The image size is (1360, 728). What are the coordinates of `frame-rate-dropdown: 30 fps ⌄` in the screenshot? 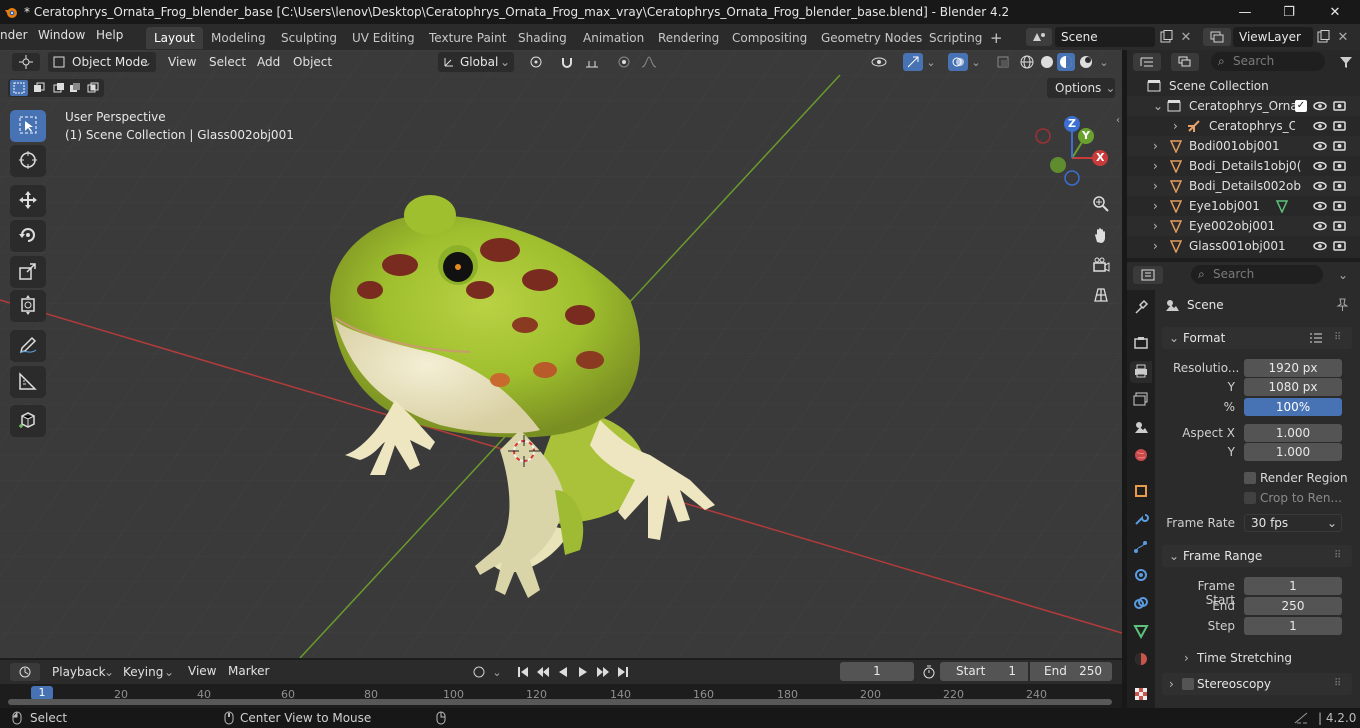 It's located at (1293, 523).